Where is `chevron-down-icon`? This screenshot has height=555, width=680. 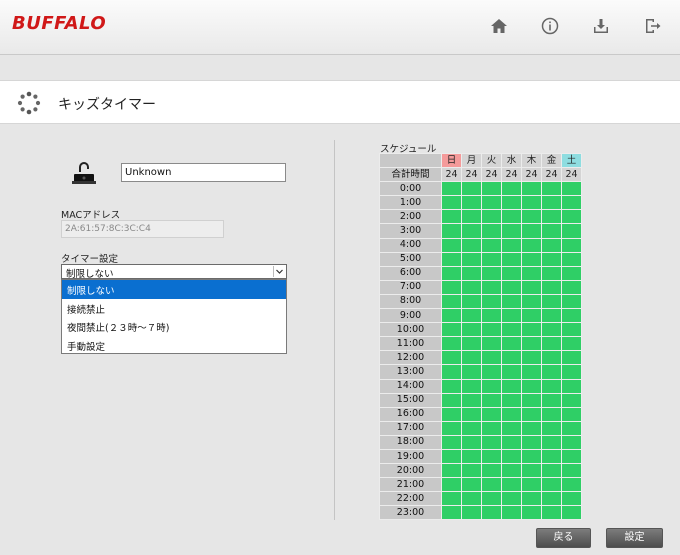 chevron-down-icon is located at coordinates (278, 271).